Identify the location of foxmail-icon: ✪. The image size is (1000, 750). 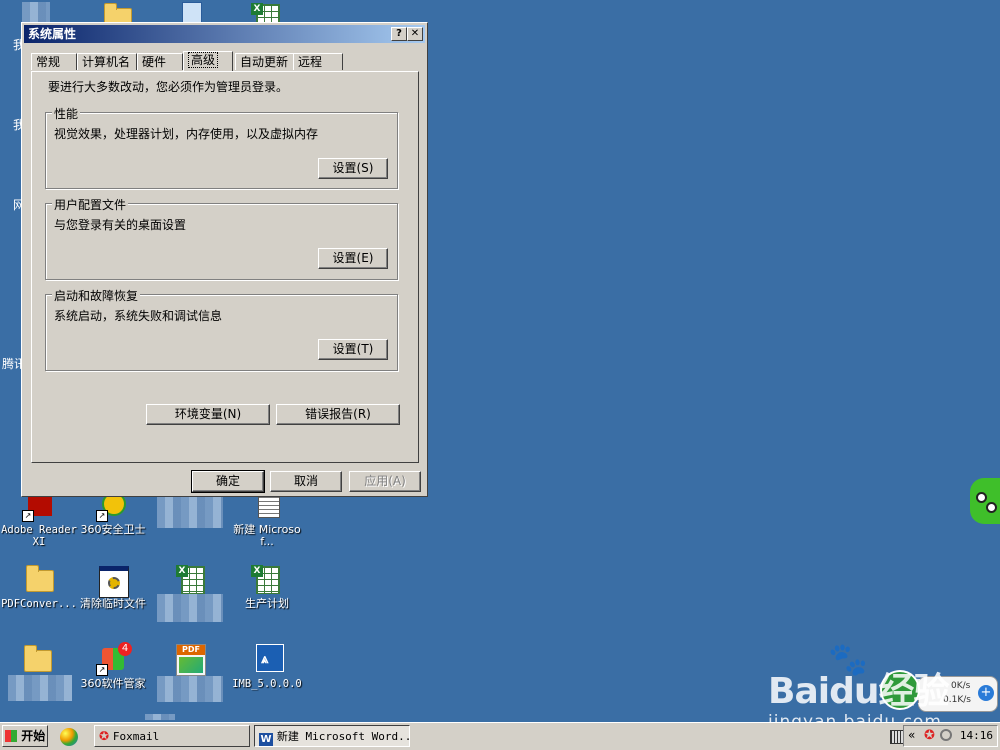
(104, 736).